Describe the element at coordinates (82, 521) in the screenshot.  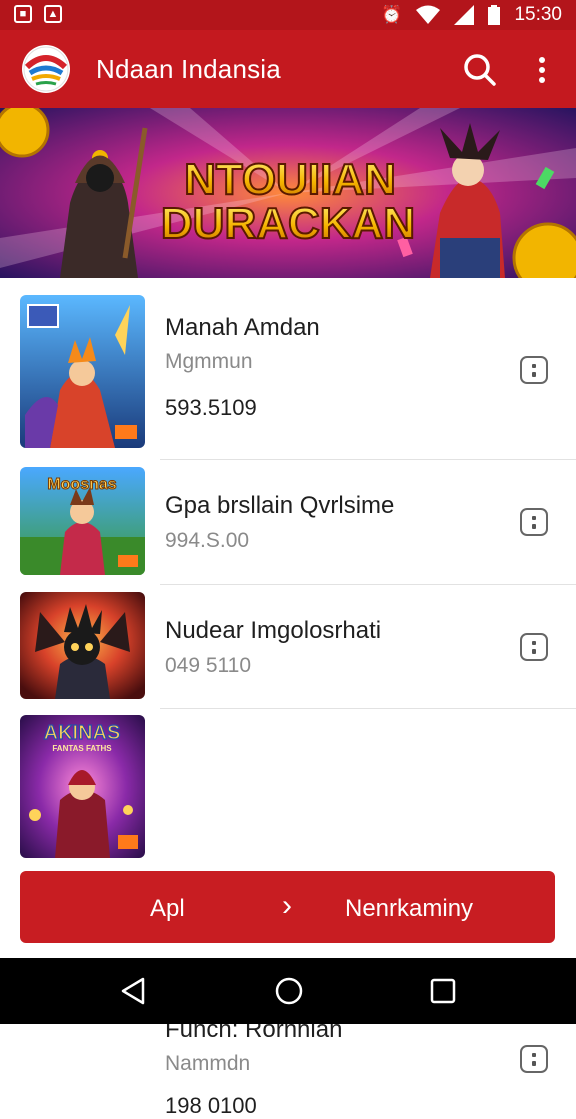
I see `game-thumbnail: Moosnas` at that location.